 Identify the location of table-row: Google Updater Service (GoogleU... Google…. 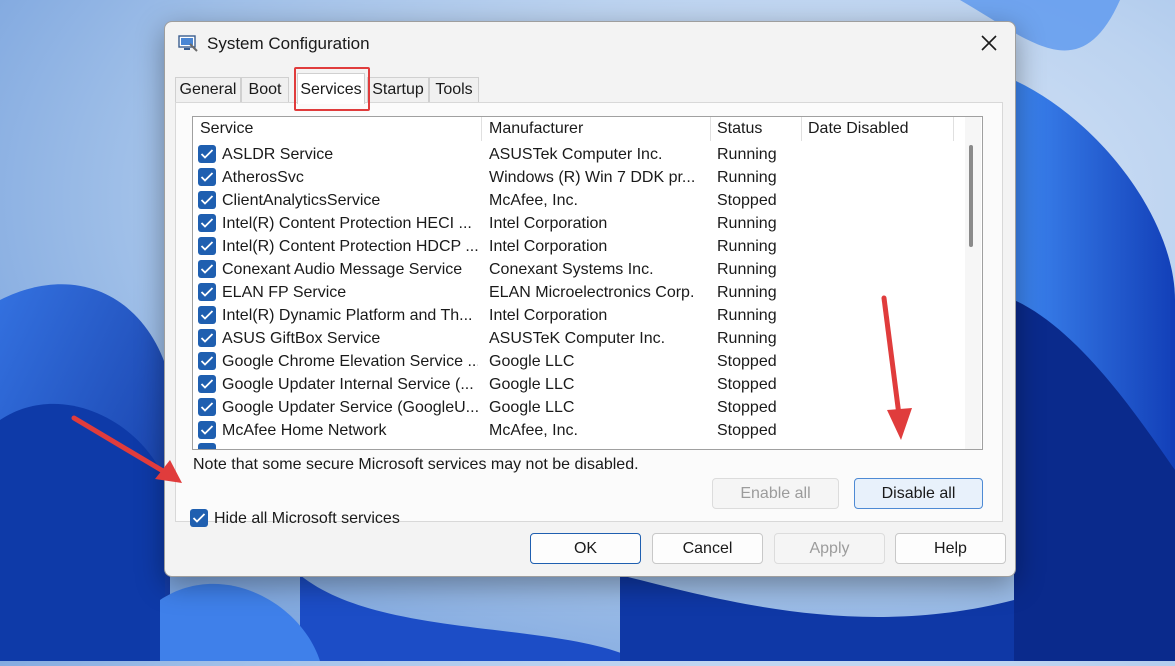
(578, 407).